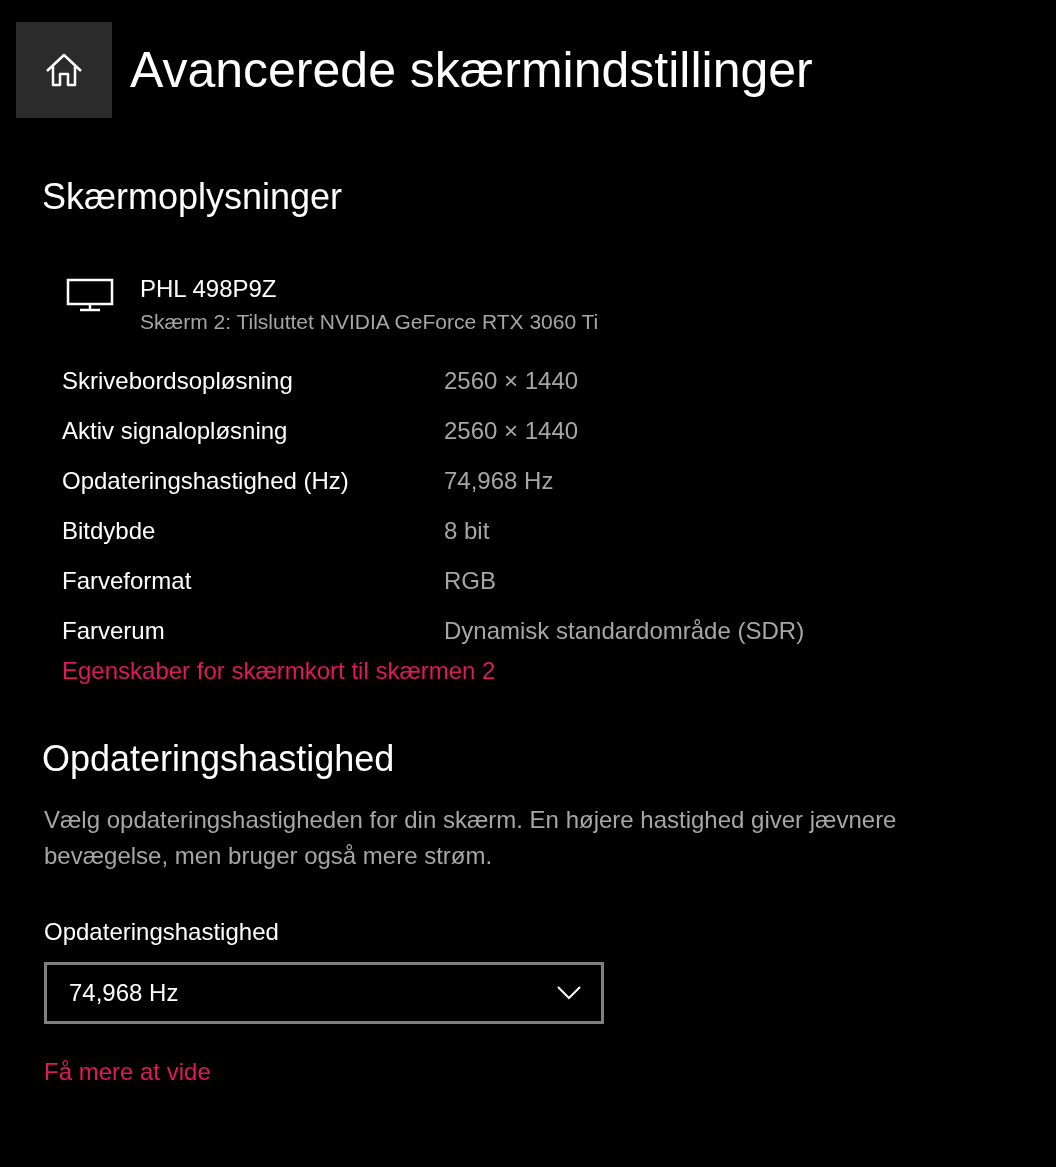 This screenshot has height=1167, width=1056. I want to click on monitor-icon, so click(90, 295).